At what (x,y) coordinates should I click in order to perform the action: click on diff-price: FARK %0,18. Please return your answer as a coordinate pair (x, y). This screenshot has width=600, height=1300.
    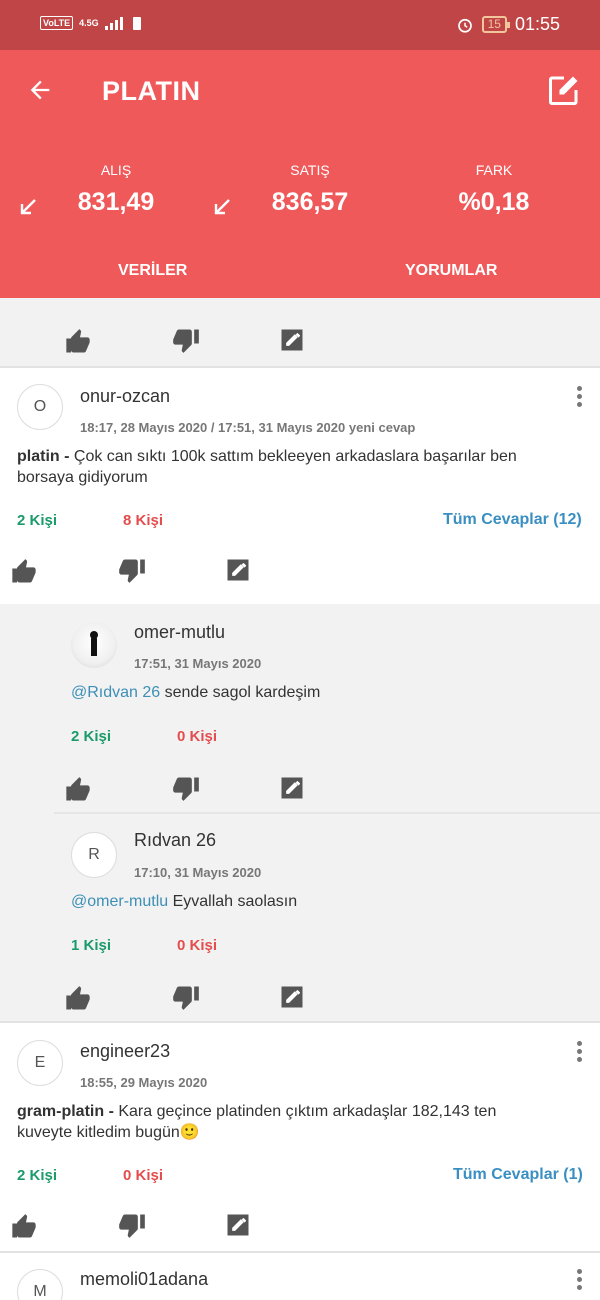
    Looking at the image, I should click on (494, 189).